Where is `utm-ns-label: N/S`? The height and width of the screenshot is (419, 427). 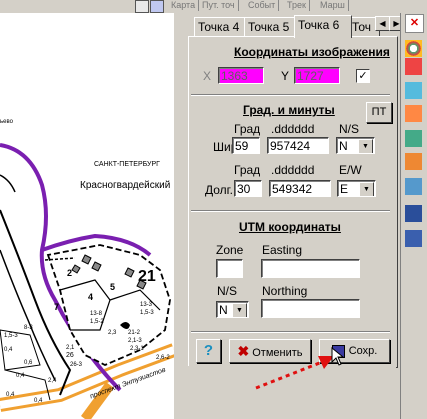 utm-ns-label: N/S is located at coordinates (227, 291).